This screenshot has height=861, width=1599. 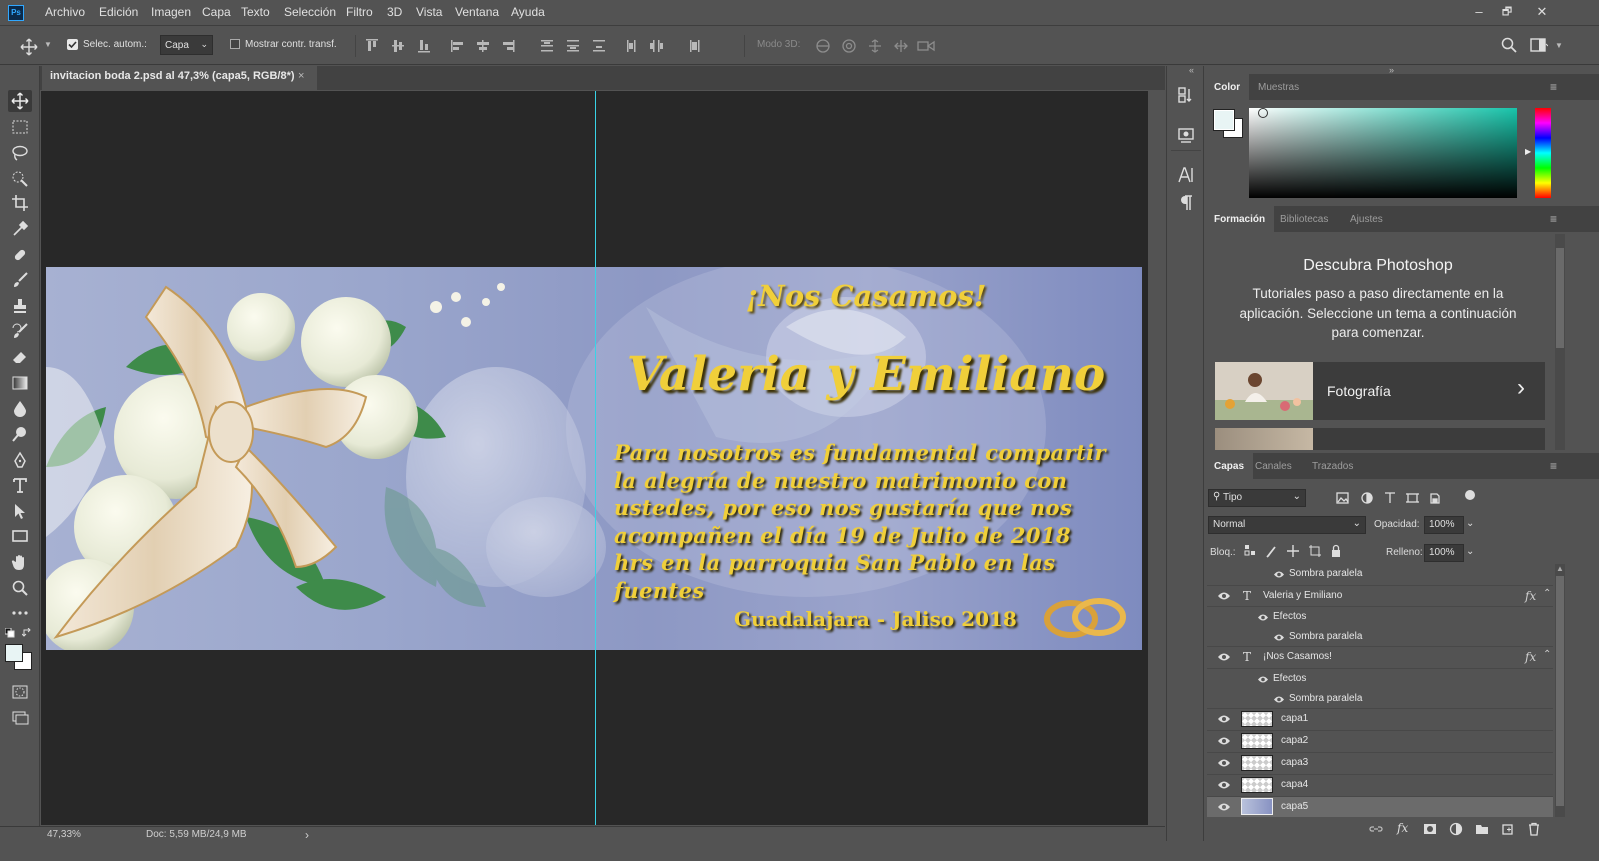 What do you see at coordinates (1380, 658) in the screenshot?
I see `layer-row-text: T ¡Nos Casamos! fx ⌃` at bounding box center [1380, 658].